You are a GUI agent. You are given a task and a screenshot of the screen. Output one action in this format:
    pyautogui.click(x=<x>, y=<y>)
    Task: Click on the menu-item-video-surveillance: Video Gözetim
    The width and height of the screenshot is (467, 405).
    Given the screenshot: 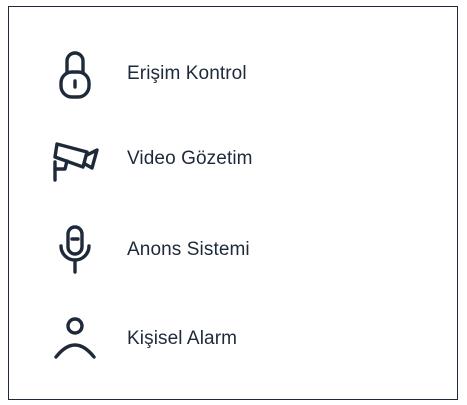 What is the action you would take?
    pyautogui.click(x=229, y=159)
    